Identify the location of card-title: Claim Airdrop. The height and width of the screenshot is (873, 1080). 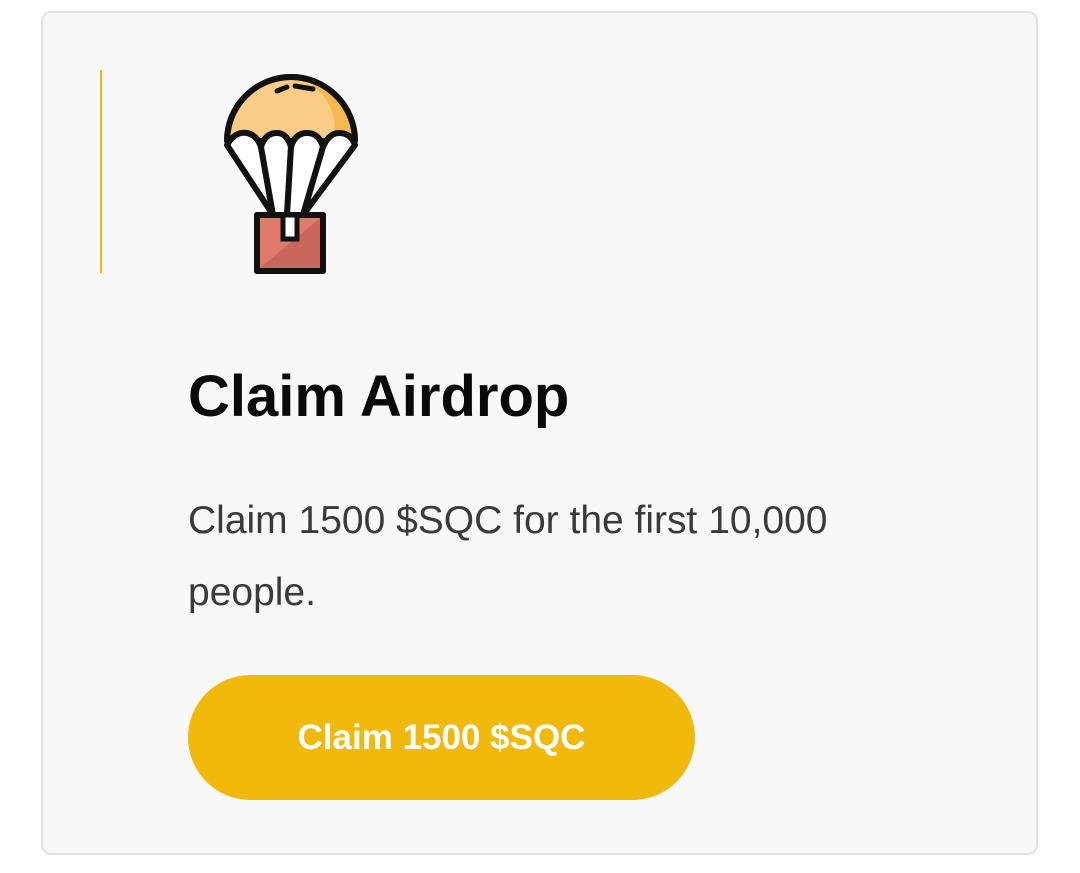
(379, 396).